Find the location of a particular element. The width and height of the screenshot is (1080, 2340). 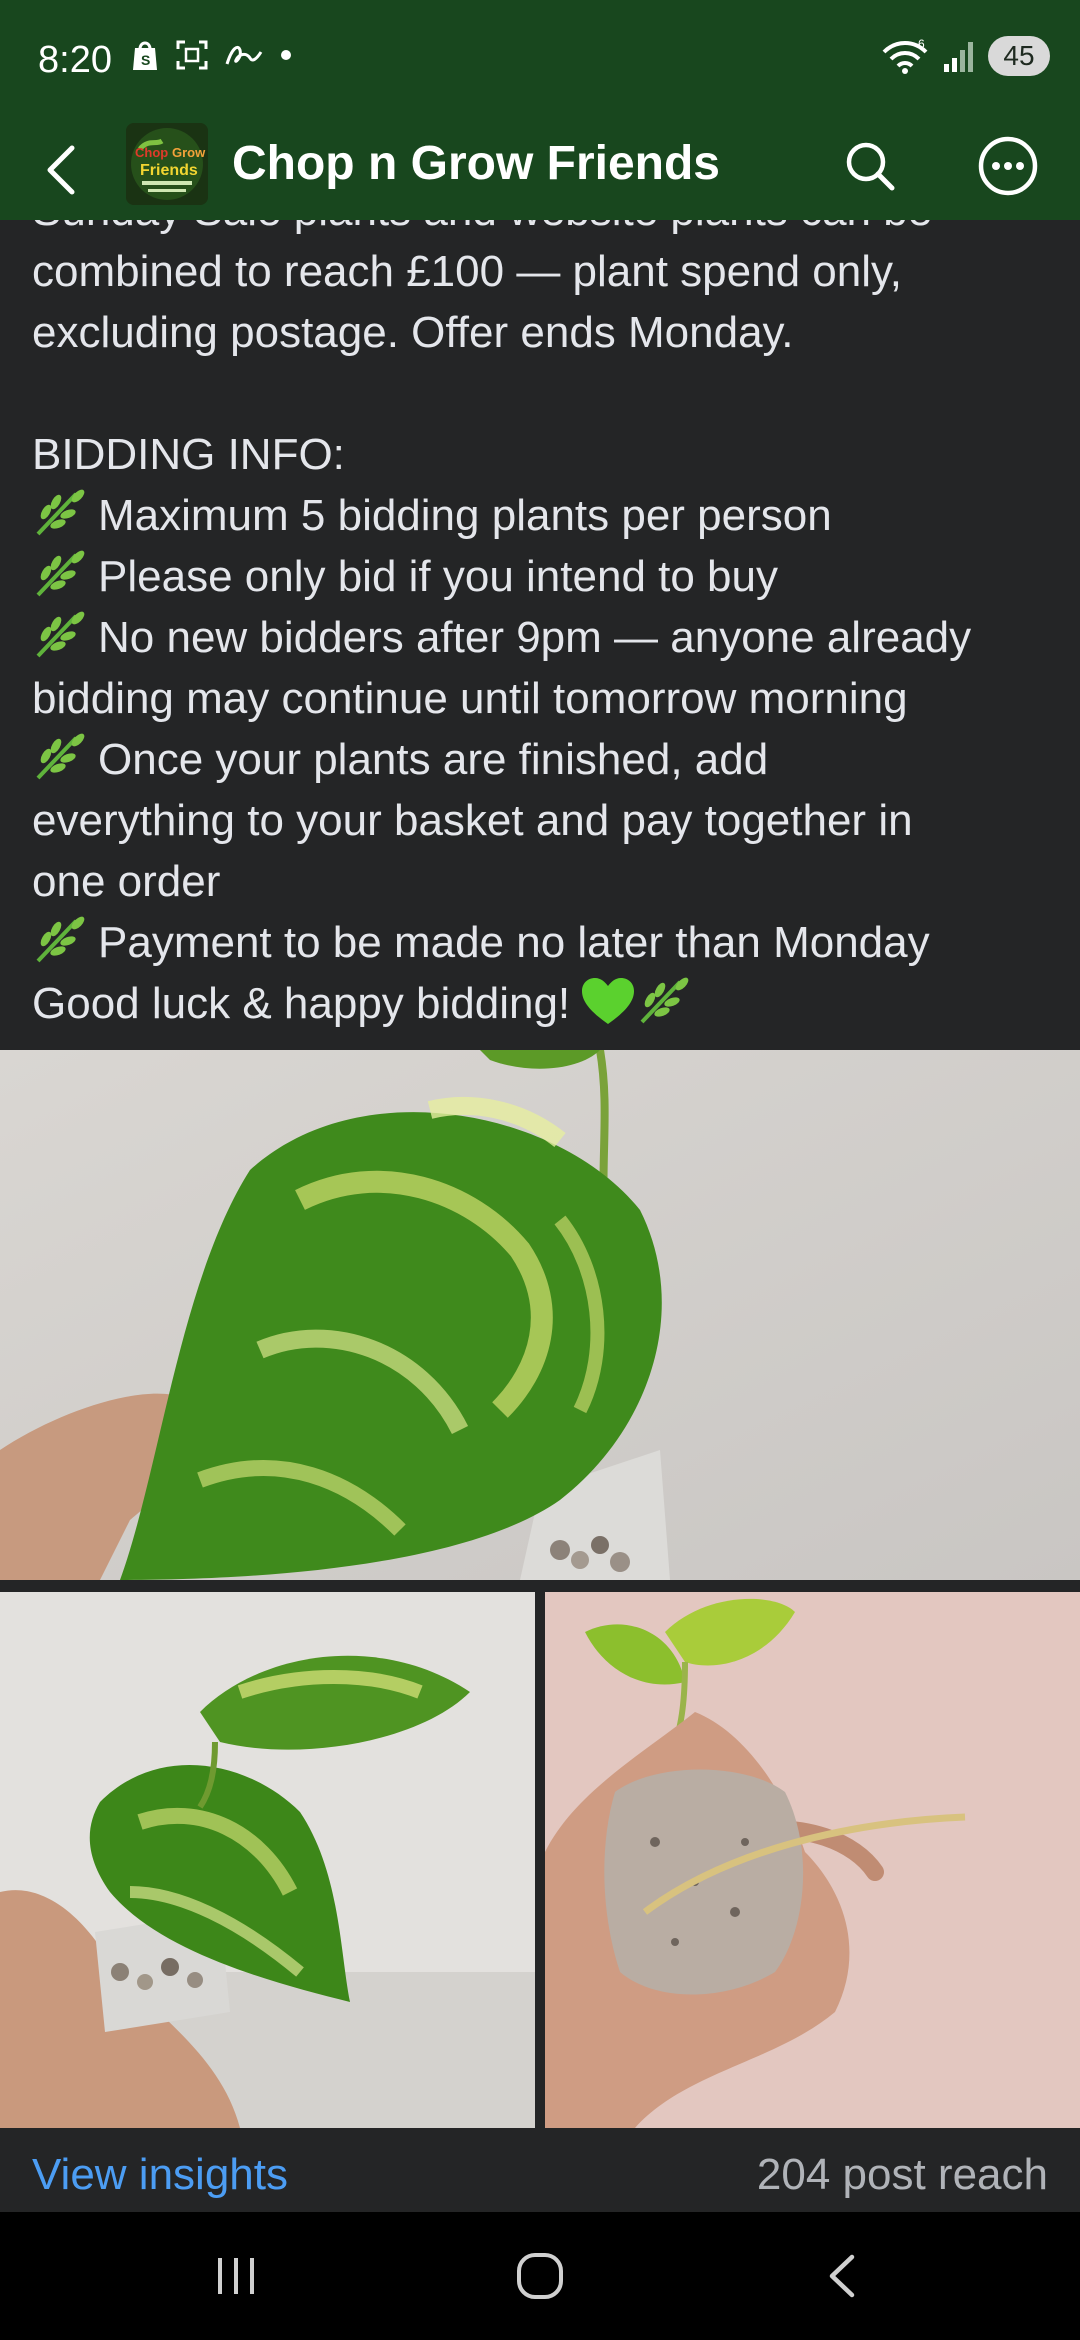

bullet-item: Maximum 5 bidding plants per person is located at coordinates (542, 515).